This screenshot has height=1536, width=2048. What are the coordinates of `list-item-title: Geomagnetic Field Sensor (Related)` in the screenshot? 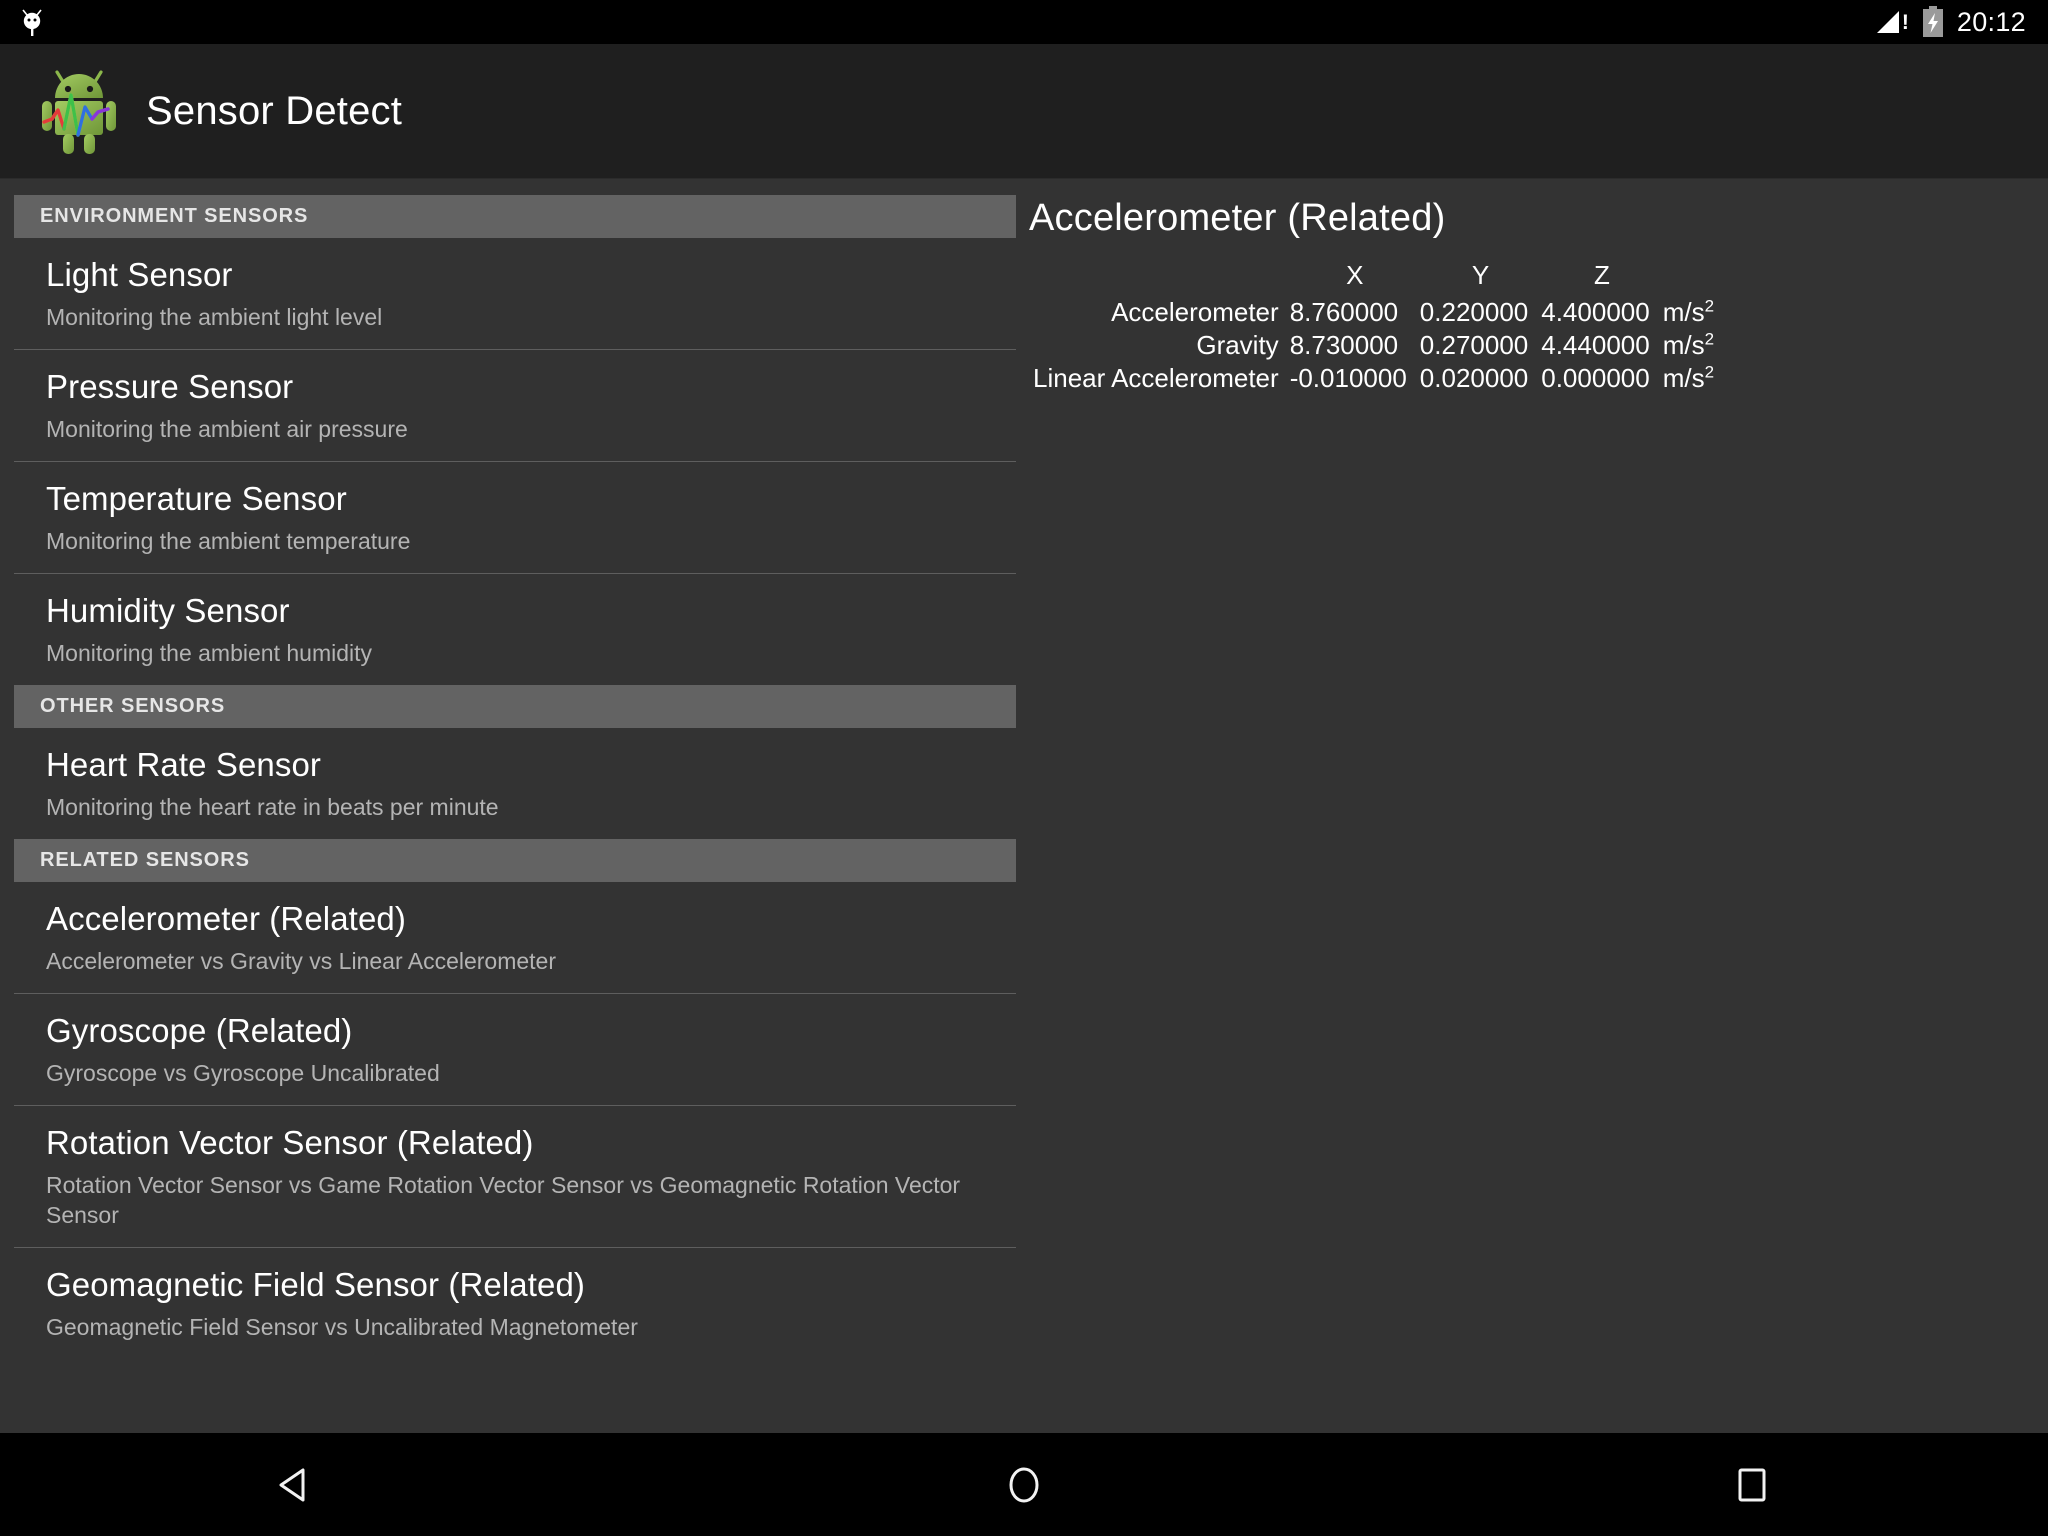 It's located at (315, 1284).